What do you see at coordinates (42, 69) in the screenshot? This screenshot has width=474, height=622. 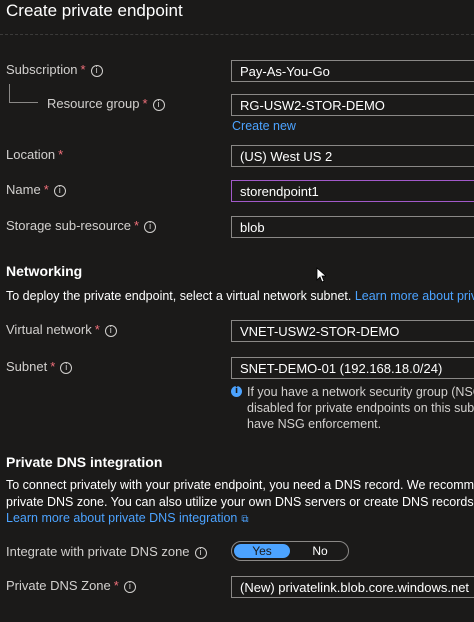 I see `subscription-label-text: Subscription` at bounding box center [42, 69].